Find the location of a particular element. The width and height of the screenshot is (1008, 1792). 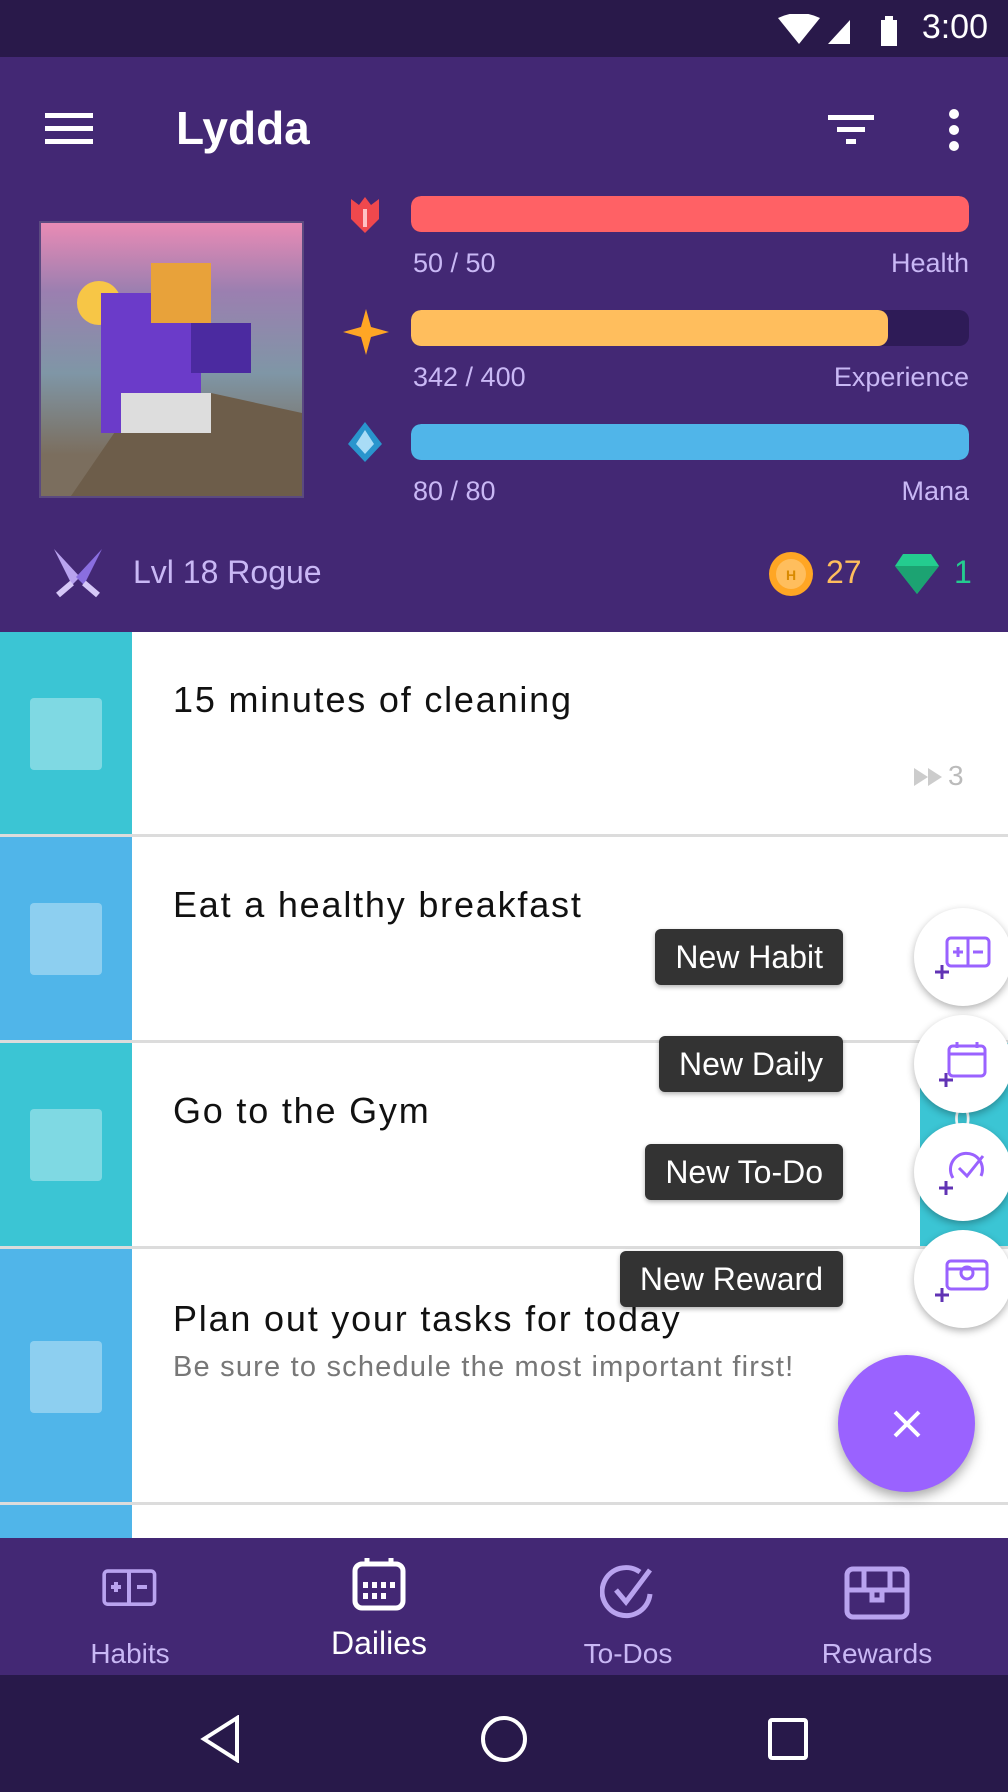

status-bar: 3:00 is located at coordinates (504, 28).